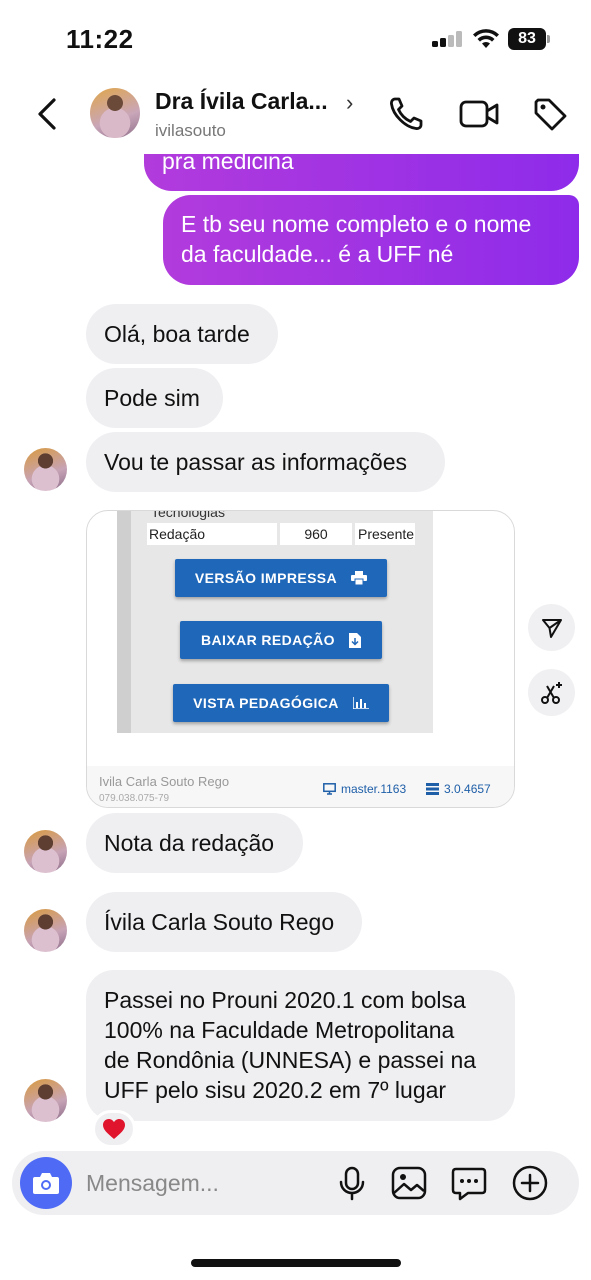  I want to click on download-icon, so click(354, 640).